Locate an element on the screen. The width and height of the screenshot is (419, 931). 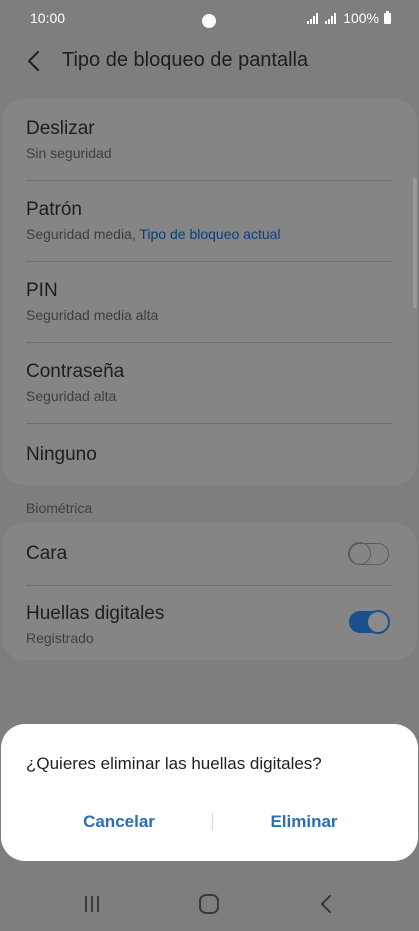
nav-back-icon is located at coordinates (327, 904).